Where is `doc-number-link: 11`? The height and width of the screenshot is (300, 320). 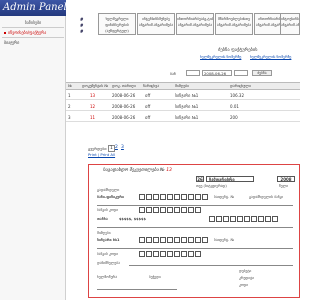
doc-number-link: 11 is located at coordinates (92, 117).